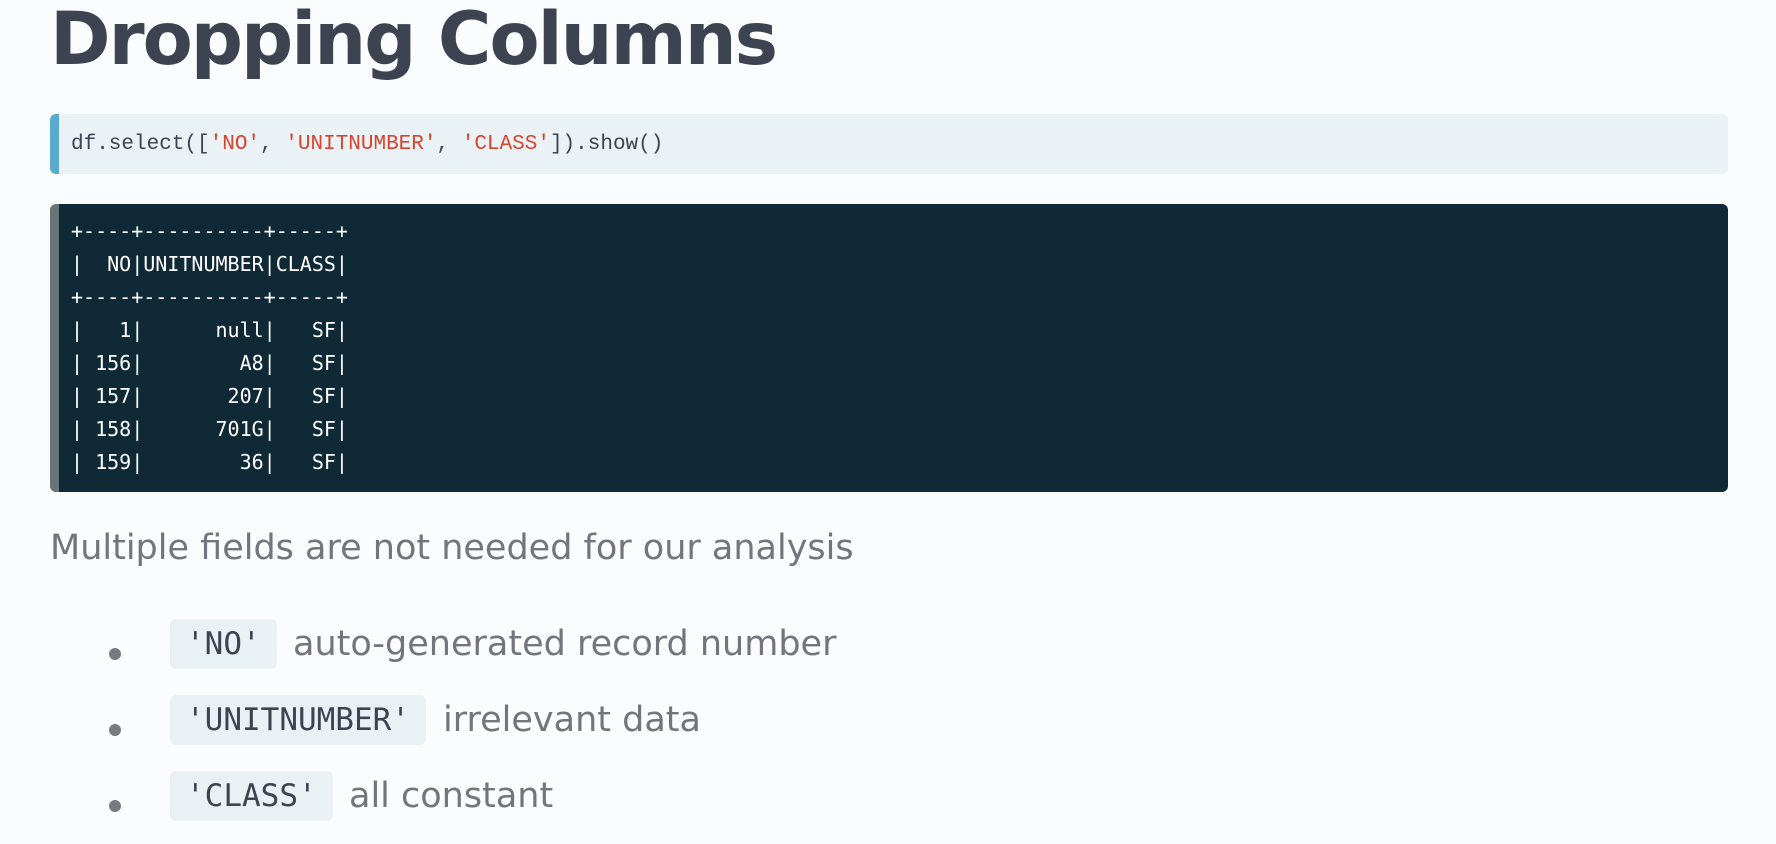 The image size is (1776, 844). Describe the element at coordinates (505, 144) in the screenshot. I see `string-literal: 'CLASS'` at that location.